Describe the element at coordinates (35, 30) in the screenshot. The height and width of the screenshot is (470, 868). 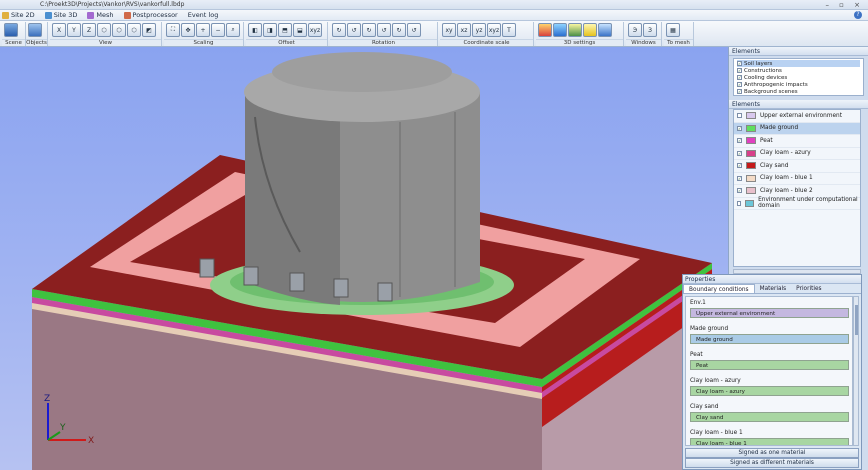
I see `objects-icon` at that location.